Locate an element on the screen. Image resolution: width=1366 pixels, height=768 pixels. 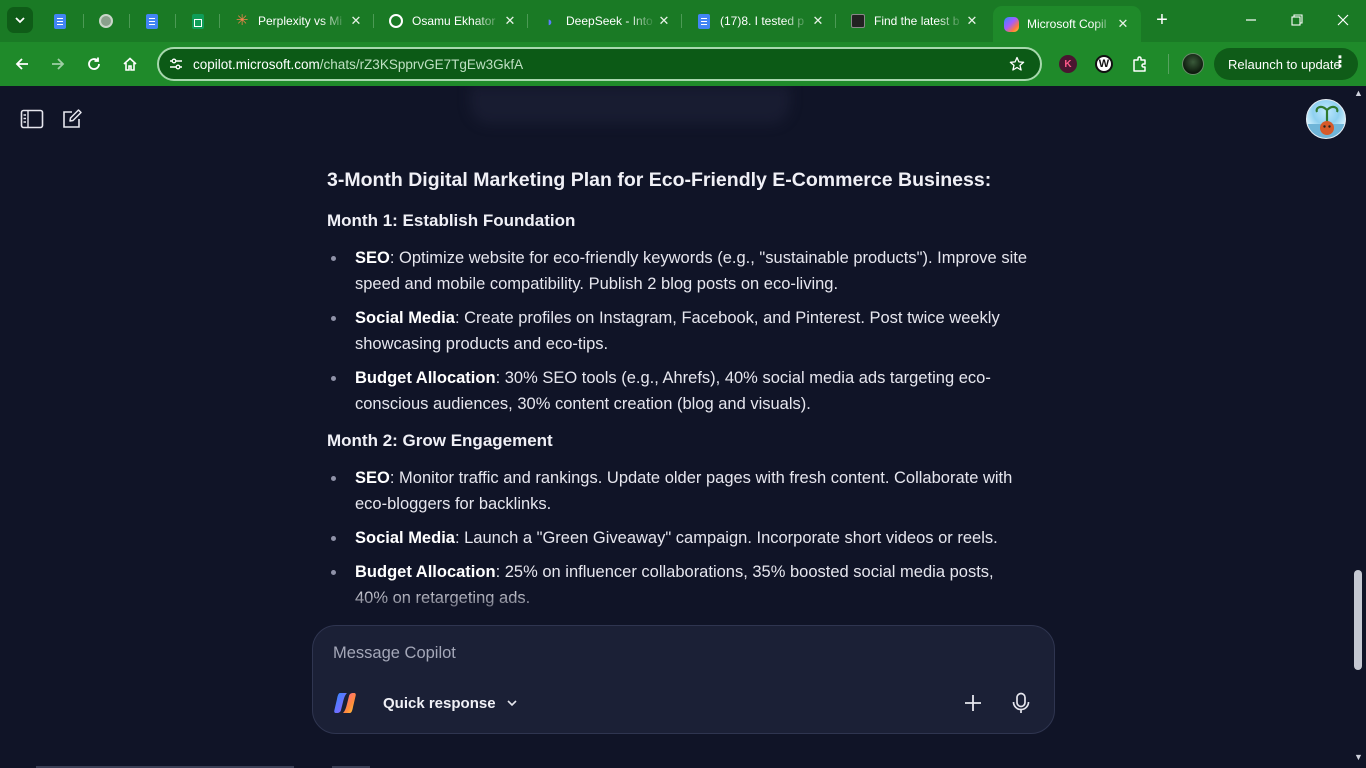
add-attachment-button is located at coordinates (973, 703).